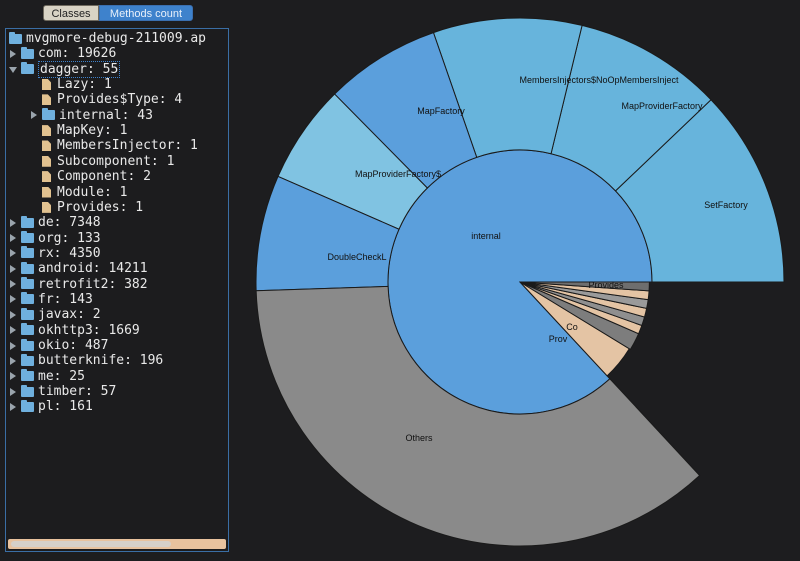 The image size is (800, 561). I want to click on label-mapproviderfactory-builder: MapProviderFactory$, so click(398, 174).